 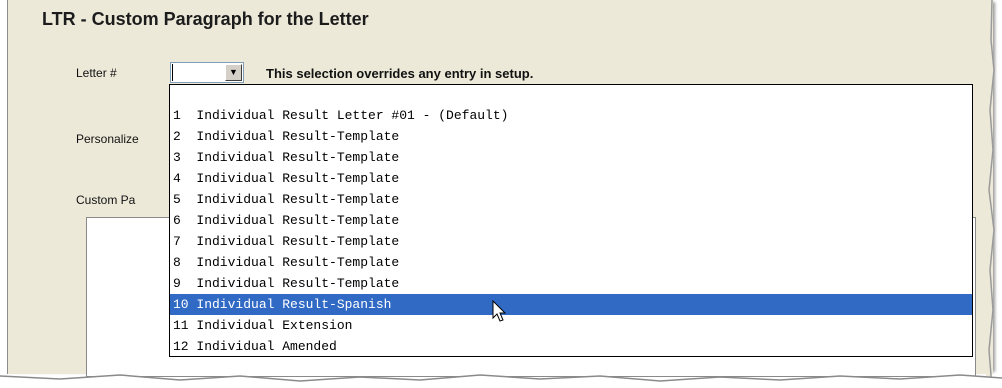 What do you see at coordinates (197, 72) in the screenshot?
I see `letter-number-value` at bounding box center [197, 72].